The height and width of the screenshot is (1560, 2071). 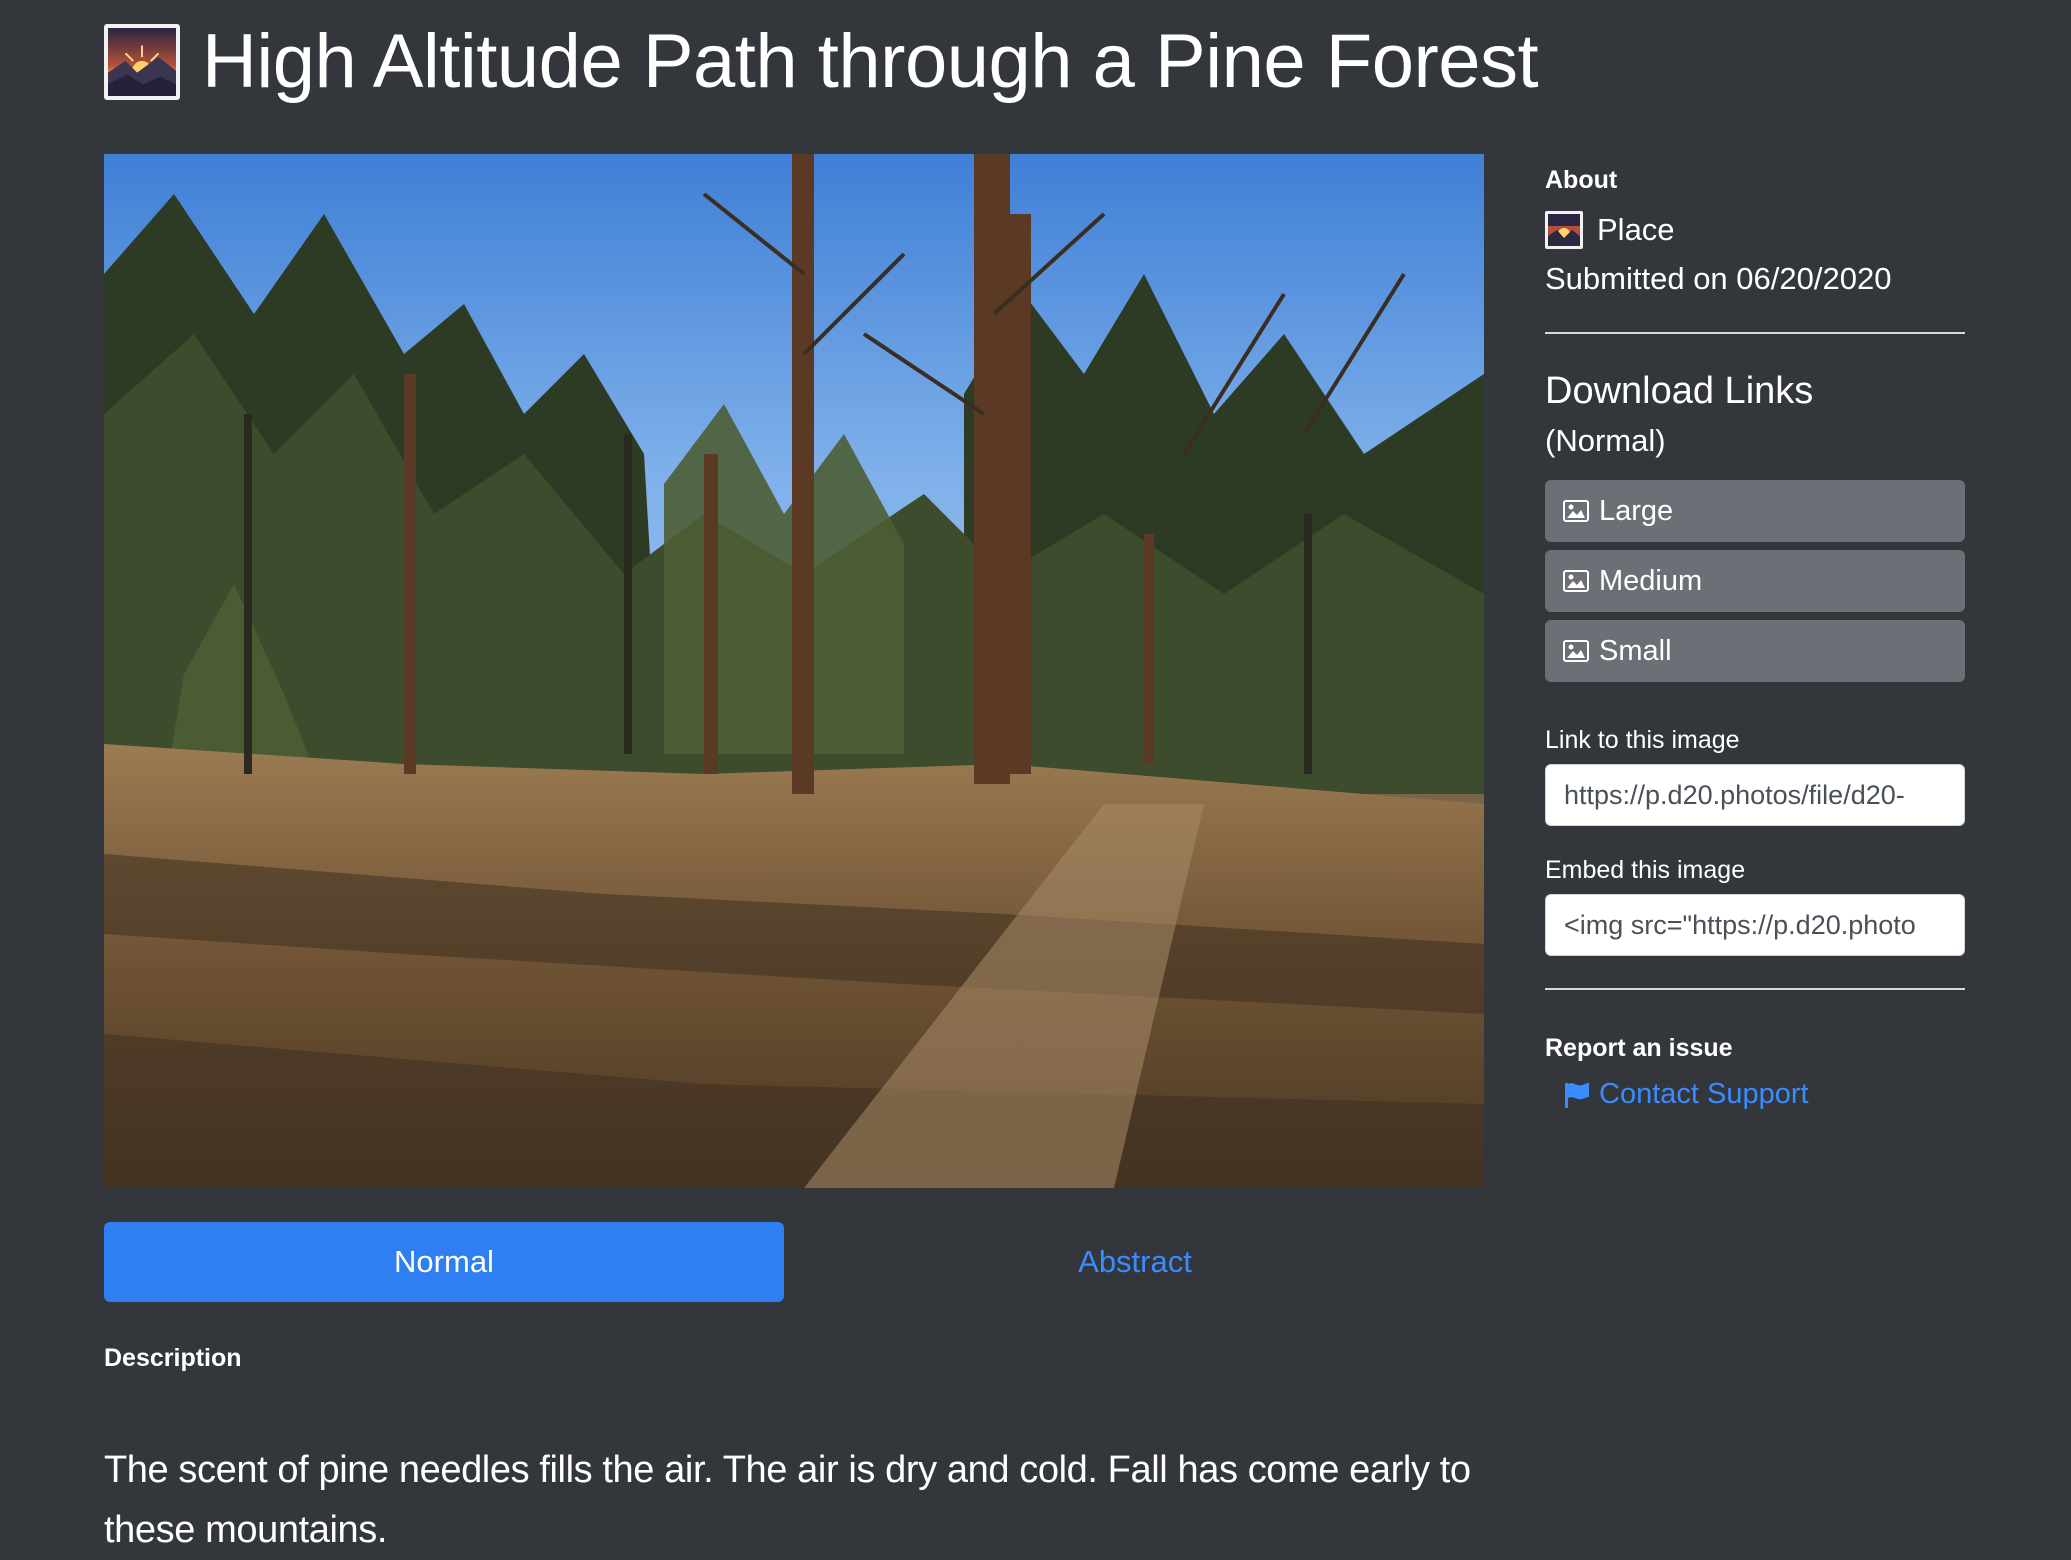 What do you see at coordinates (1755, 651) in the screenshot?
I see `download-small-button: Small` at bounding box center [1755, 651].